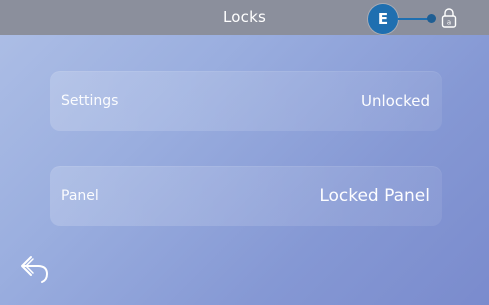 This screenshot has height=305, width=489. What do you see at coordinates (413, 19) in the screenshot?
I see `callout-leader-line` at bounding box center [413, 19].